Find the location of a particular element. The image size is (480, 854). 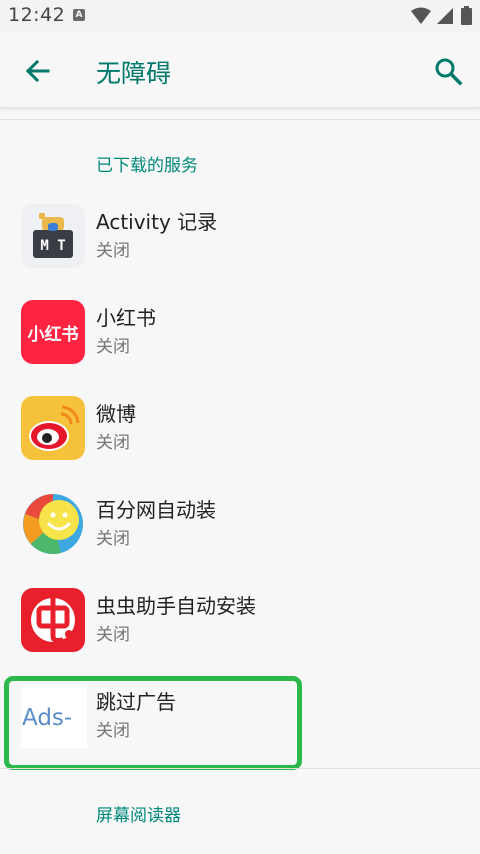

status-bar: 12:42 A is located at coordinates (240, 16).